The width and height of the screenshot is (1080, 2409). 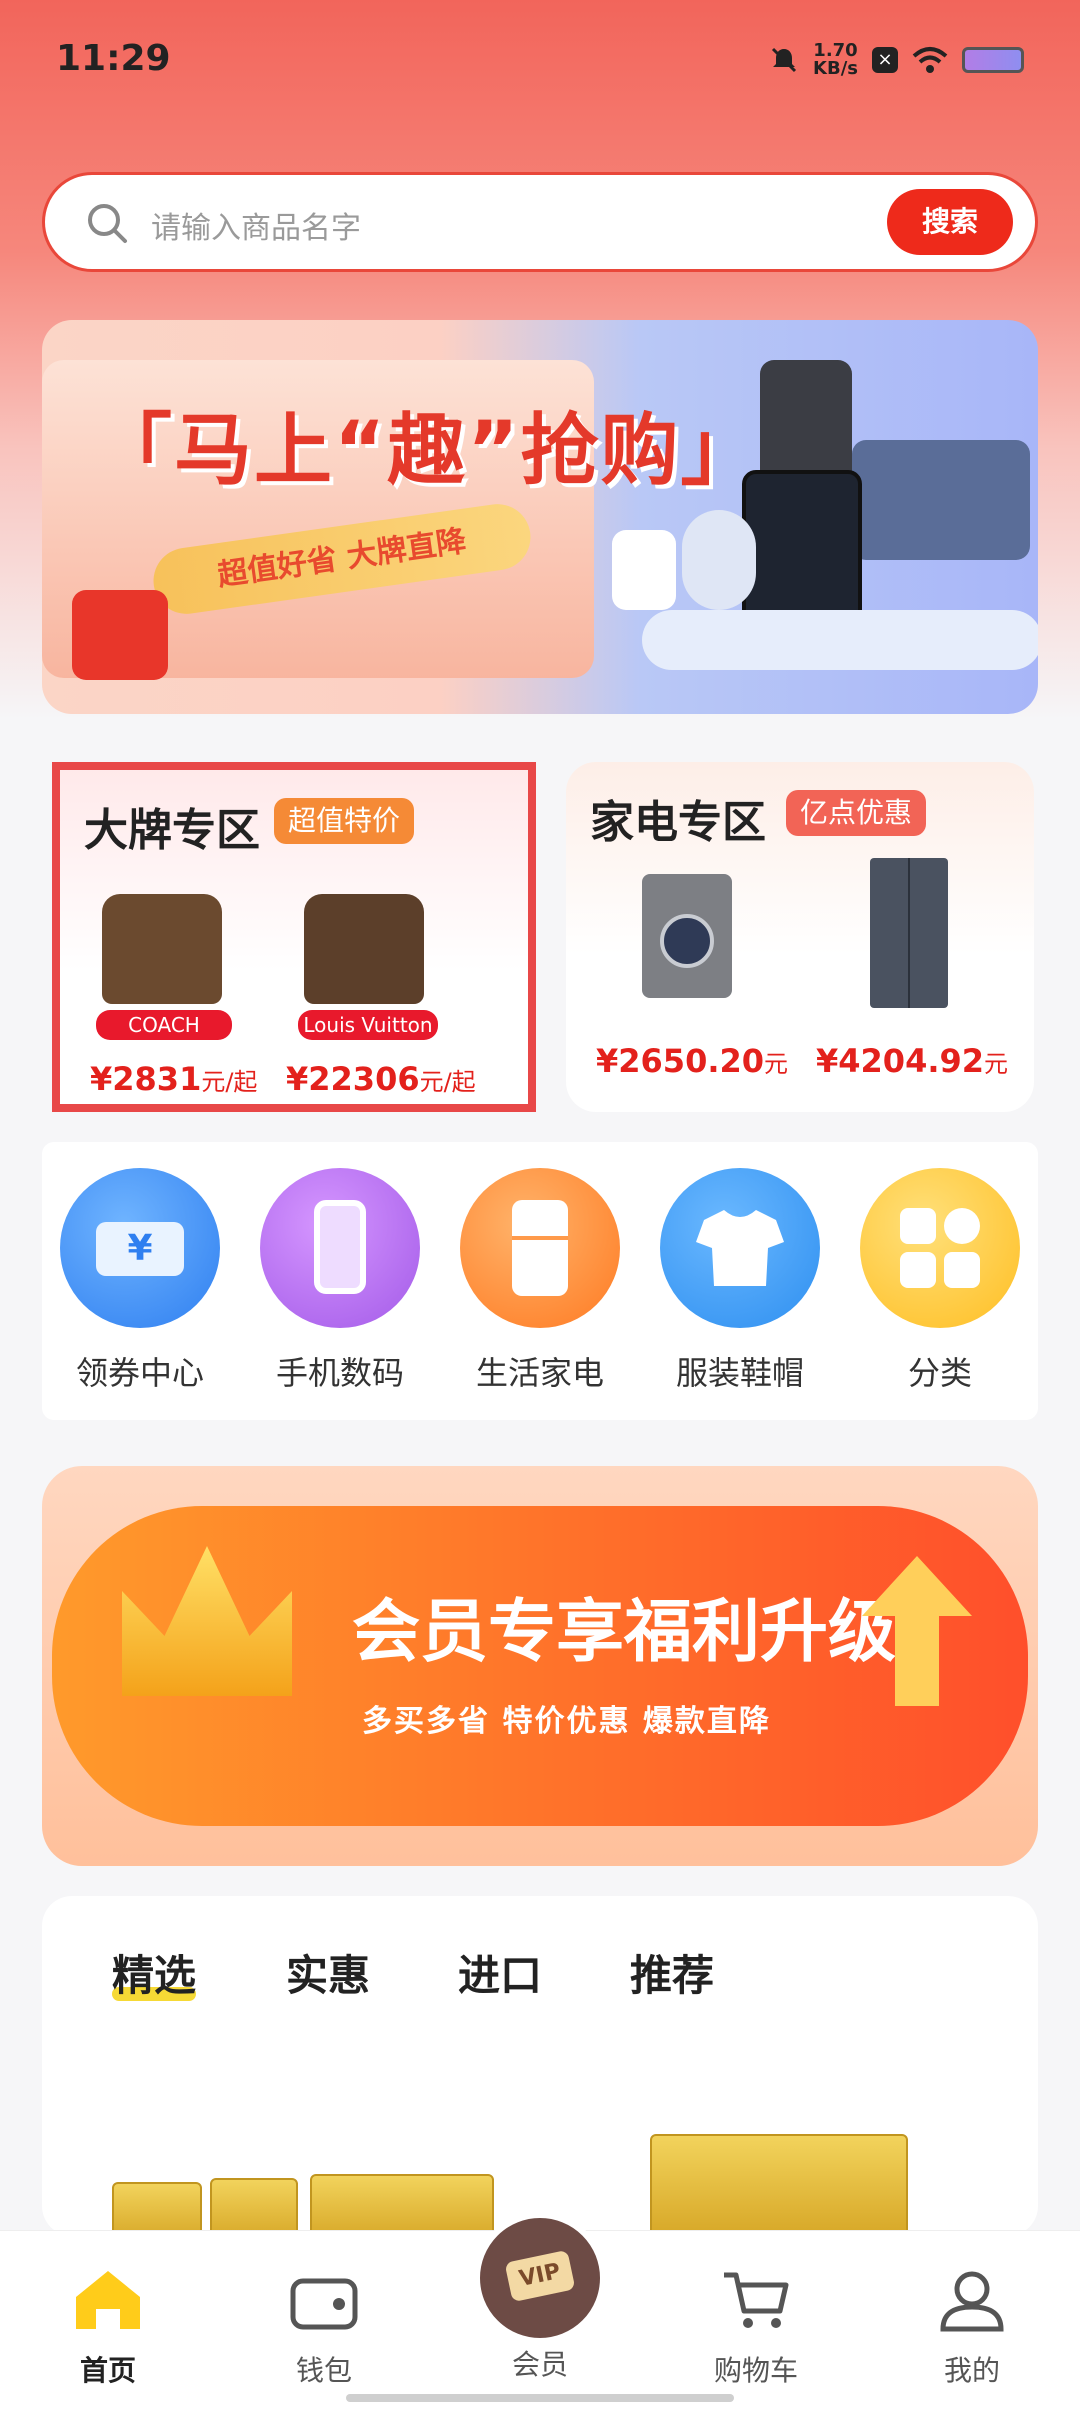 I want to click on nav-wallet: 钱包, so click(x=324, y=2328).